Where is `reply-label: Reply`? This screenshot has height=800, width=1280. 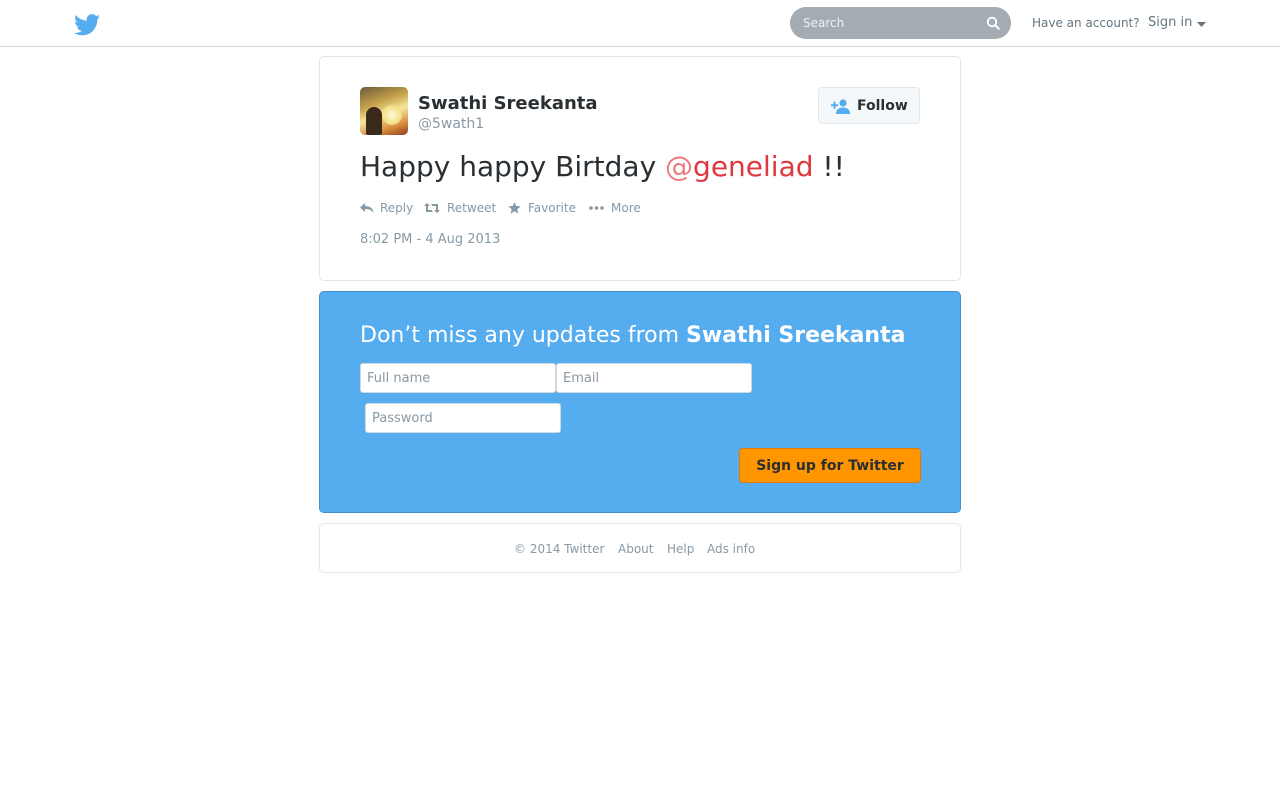
reply-label: Reply is located at coordinates (397, 208).